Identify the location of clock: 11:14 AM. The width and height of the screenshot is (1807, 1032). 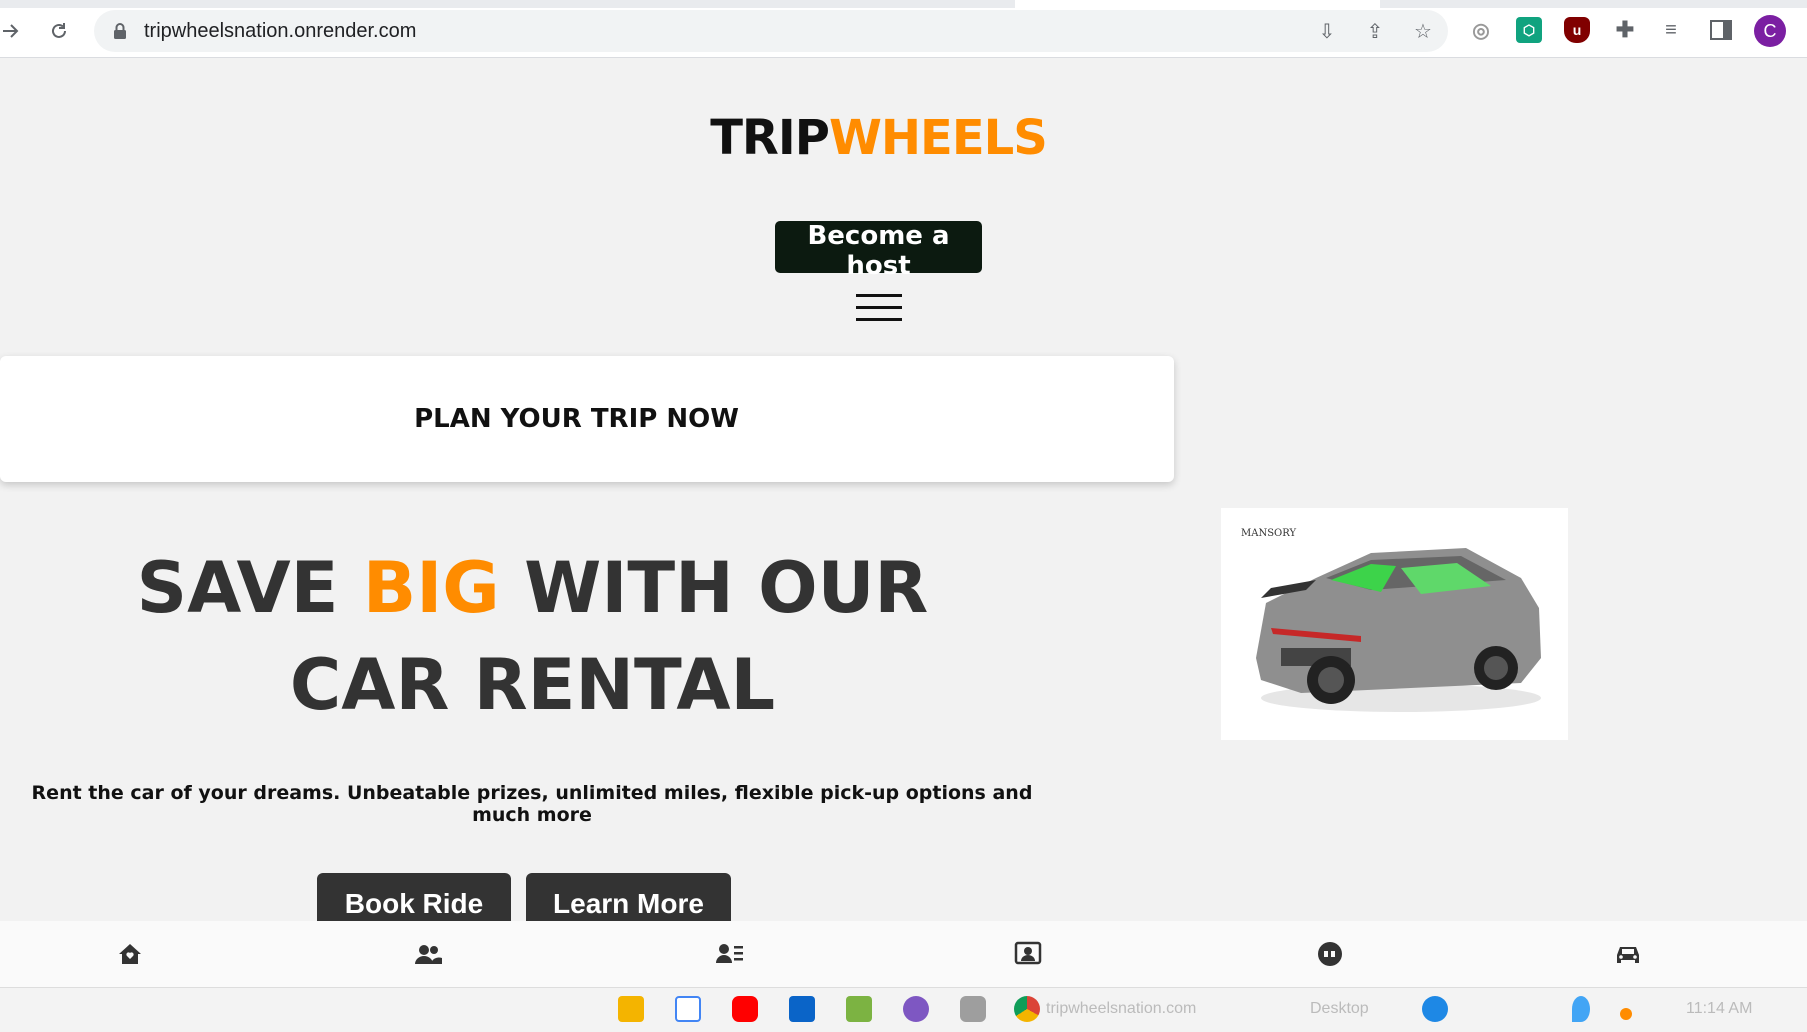
(1719, 1009).